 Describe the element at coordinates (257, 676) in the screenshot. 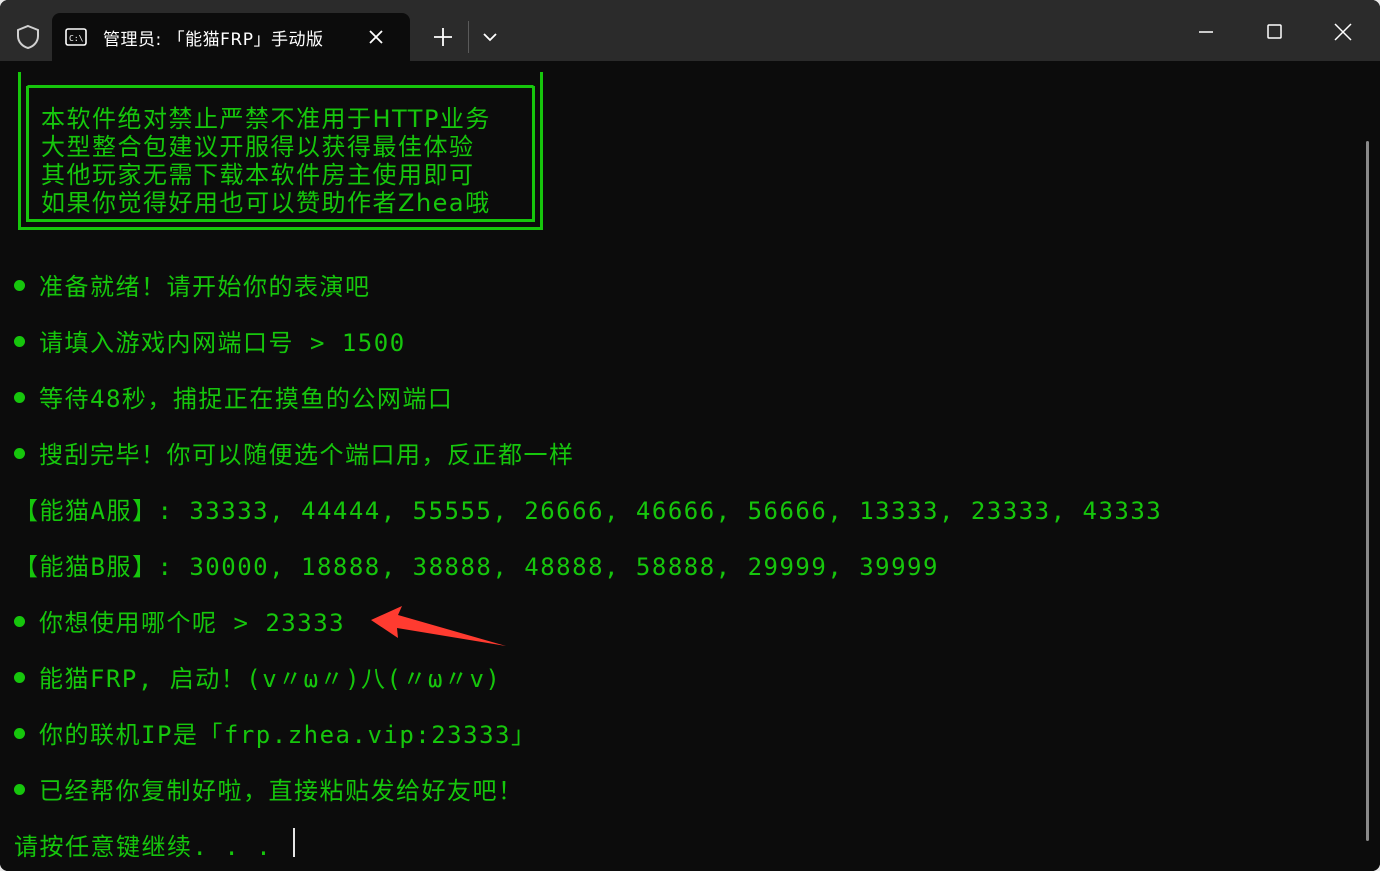

I see `output-line: 能猫FRP, 启动！(v〃ω〃)八(〃ω〃v)` at that location.